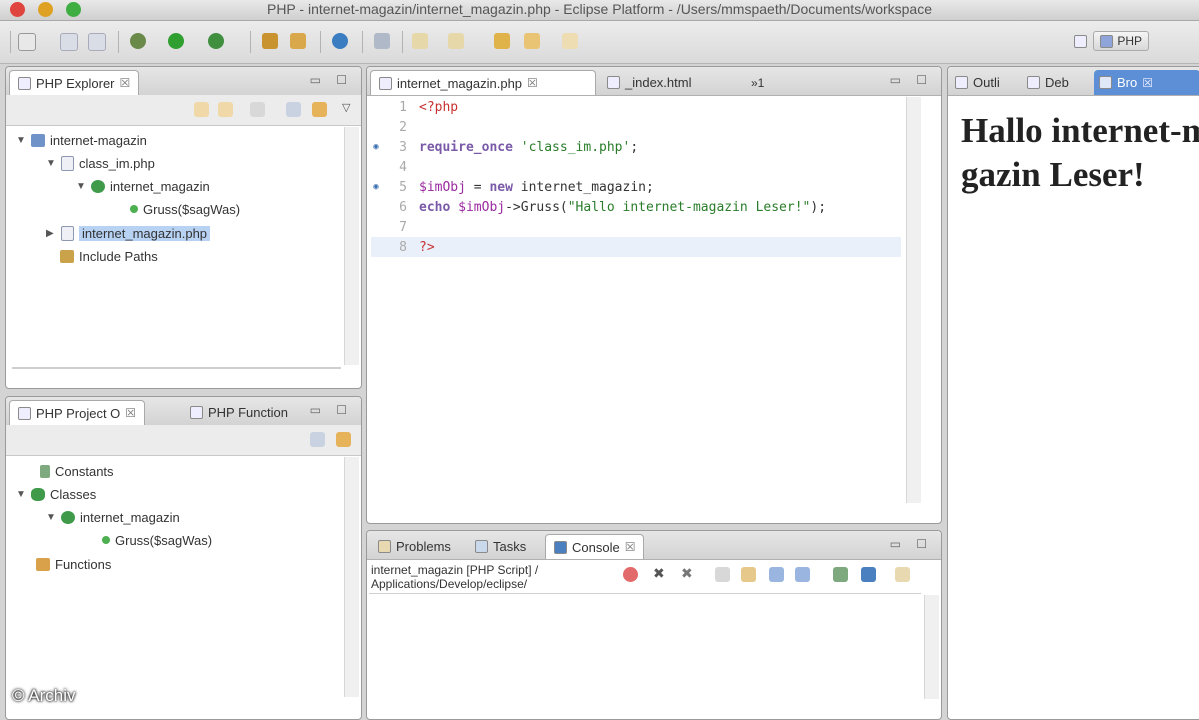 This screenshot has height=720, width=1199. I want to click on terminate-icon, so click(630, 574).